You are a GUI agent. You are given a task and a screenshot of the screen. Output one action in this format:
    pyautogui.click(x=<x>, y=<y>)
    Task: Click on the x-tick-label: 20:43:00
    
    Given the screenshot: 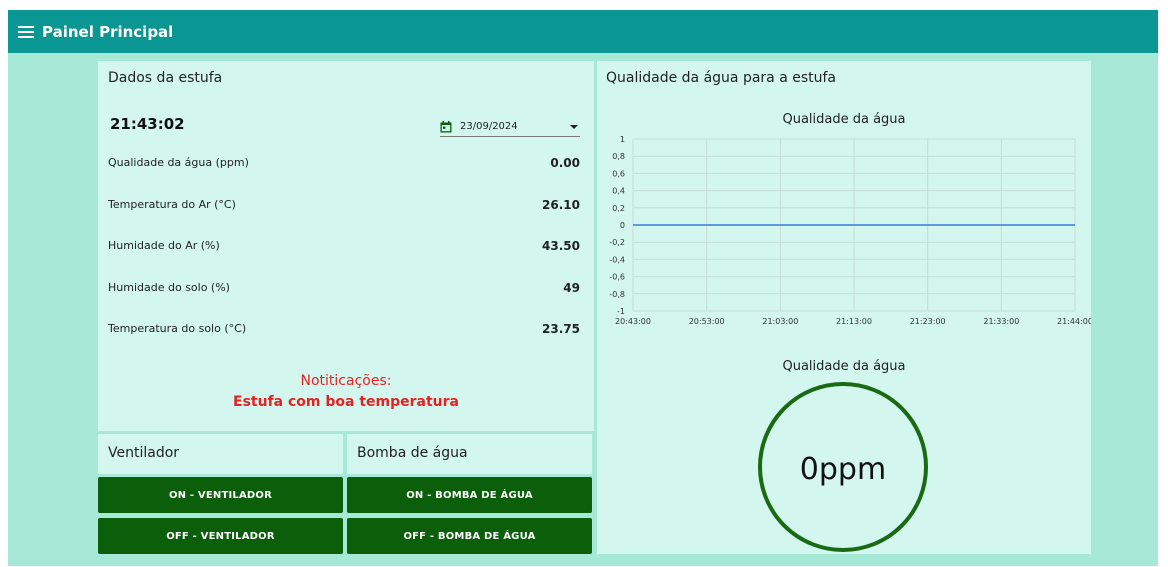 What is the action you would take?
    pyautogui.click(x=633, y=321)
    